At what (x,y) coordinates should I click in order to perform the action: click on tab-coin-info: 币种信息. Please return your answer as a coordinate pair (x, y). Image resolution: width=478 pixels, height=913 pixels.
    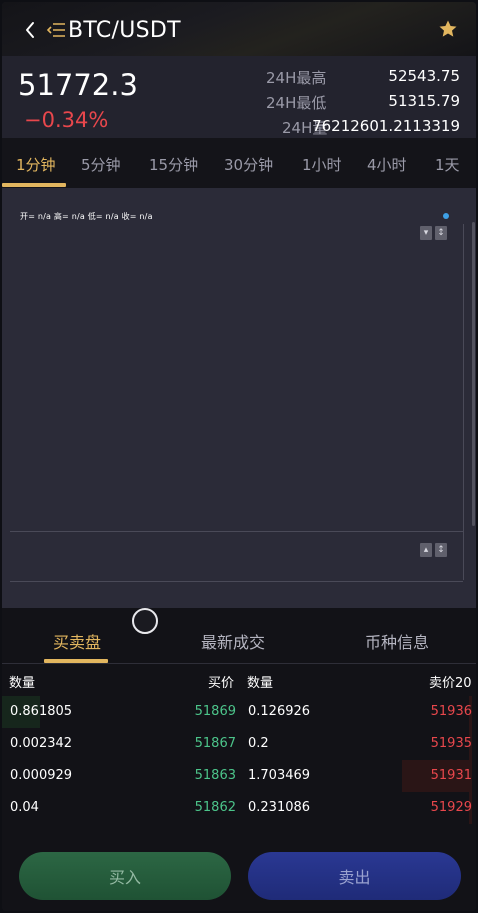
    Looking at the image, I should click on (397, 641).